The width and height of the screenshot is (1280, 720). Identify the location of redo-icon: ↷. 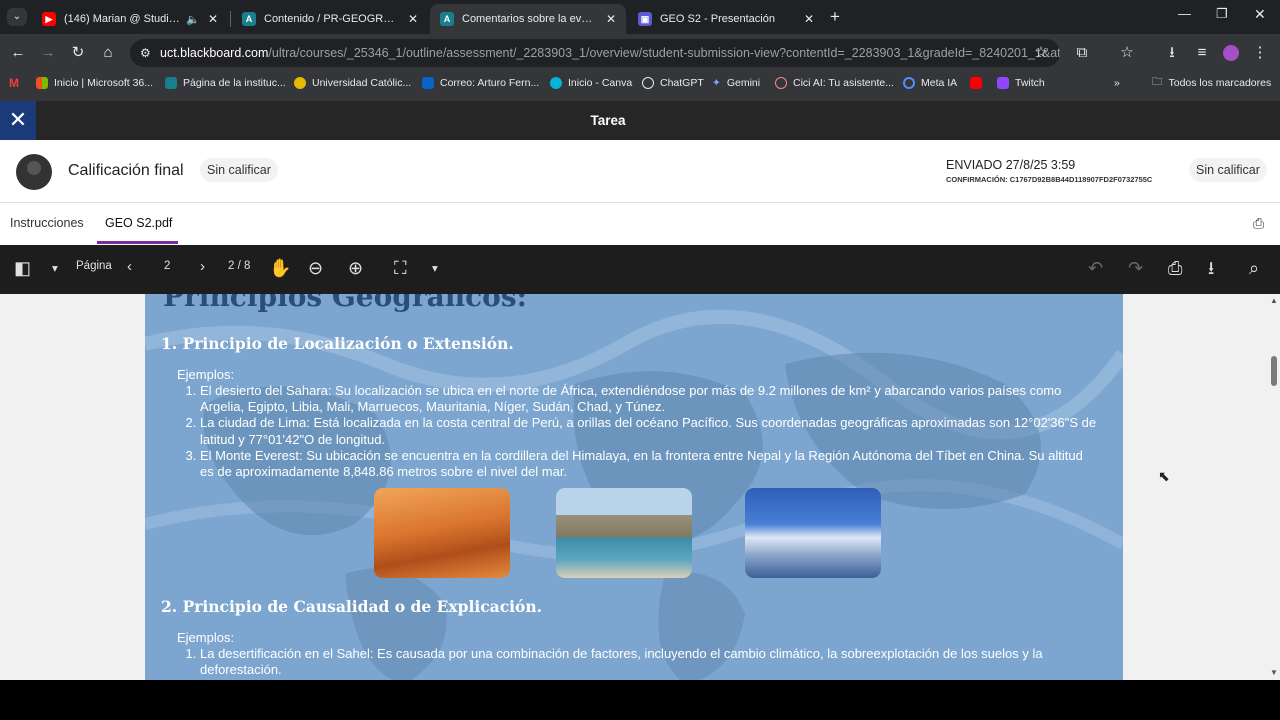
(1135, 268).